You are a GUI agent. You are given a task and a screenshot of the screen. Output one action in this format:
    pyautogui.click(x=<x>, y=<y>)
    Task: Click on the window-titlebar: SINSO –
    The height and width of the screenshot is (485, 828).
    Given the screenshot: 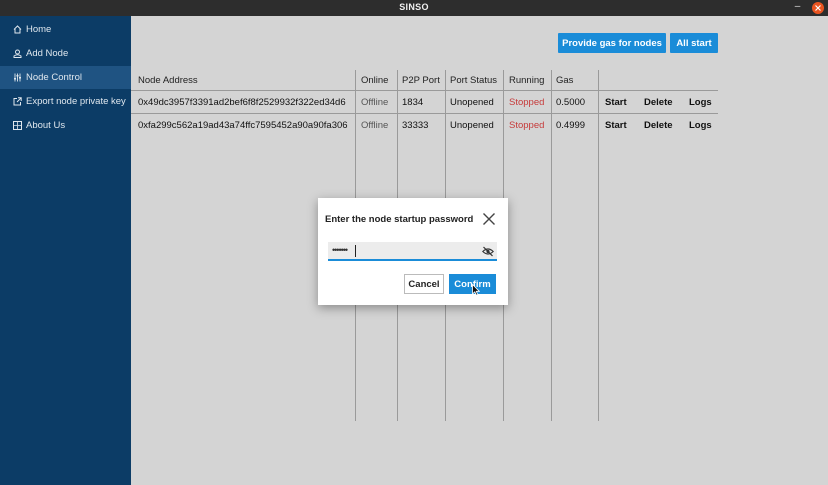 What is the action you would take?
    pyautogui.click(x=414, y=8)
    